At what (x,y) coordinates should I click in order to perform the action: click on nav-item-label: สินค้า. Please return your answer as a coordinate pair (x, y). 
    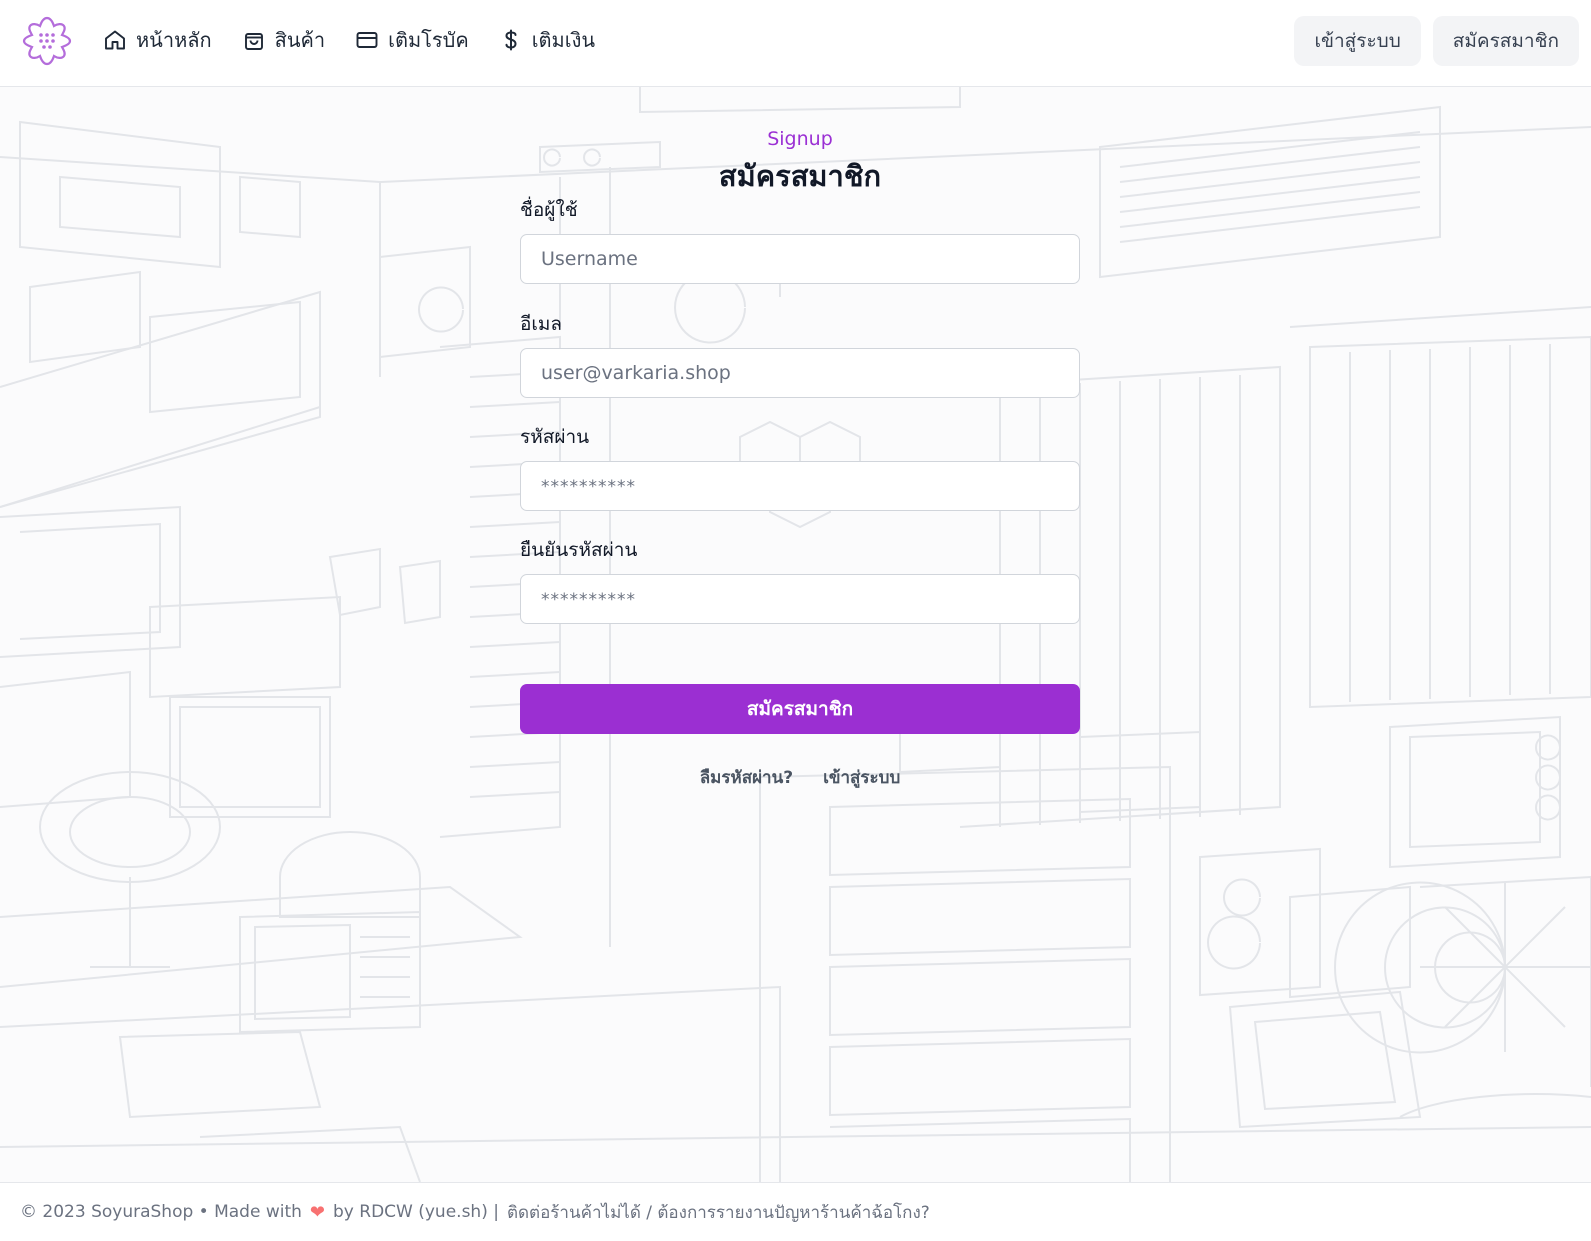
    Looking at the image, I should click on (300, 40).